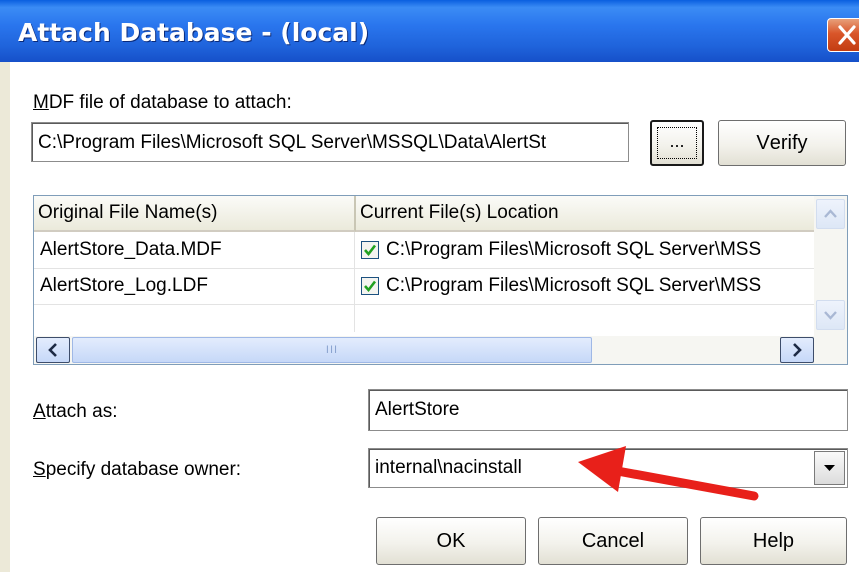  I want to click on title-bar: Attach Database - (local), so click(429, 31).